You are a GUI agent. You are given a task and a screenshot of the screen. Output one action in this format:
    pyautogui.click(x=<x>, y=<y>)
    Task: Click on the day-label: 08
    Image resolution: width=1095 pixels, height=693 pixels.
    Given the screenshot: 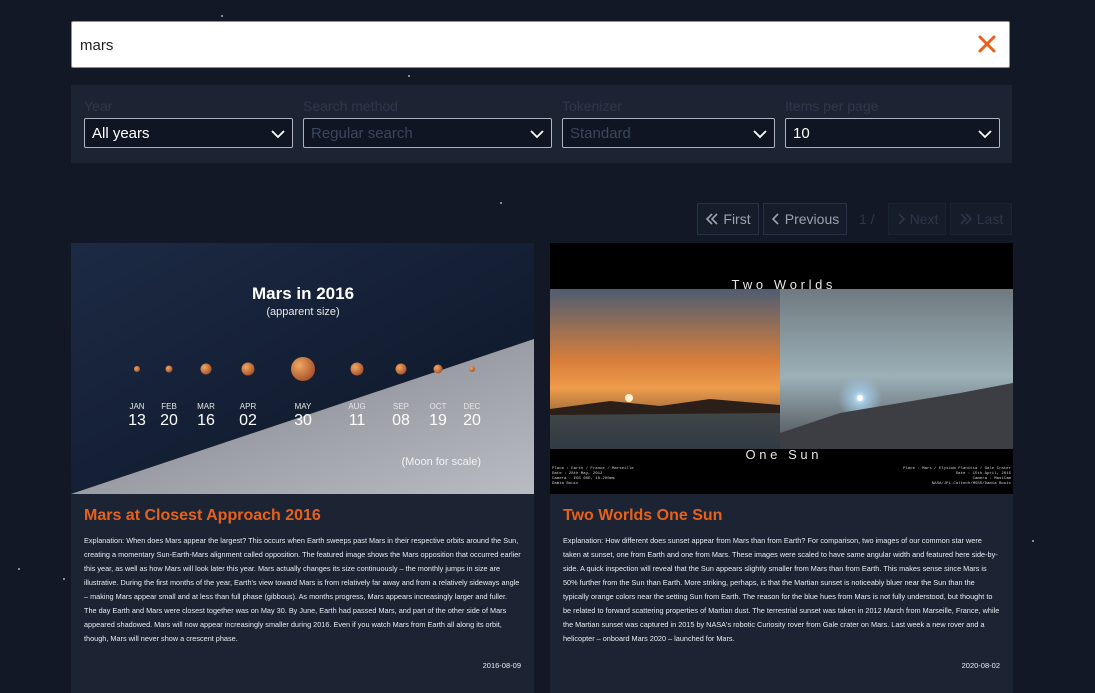 What is the action you would take?
    pyautogui.click(x=401, y=420)
    